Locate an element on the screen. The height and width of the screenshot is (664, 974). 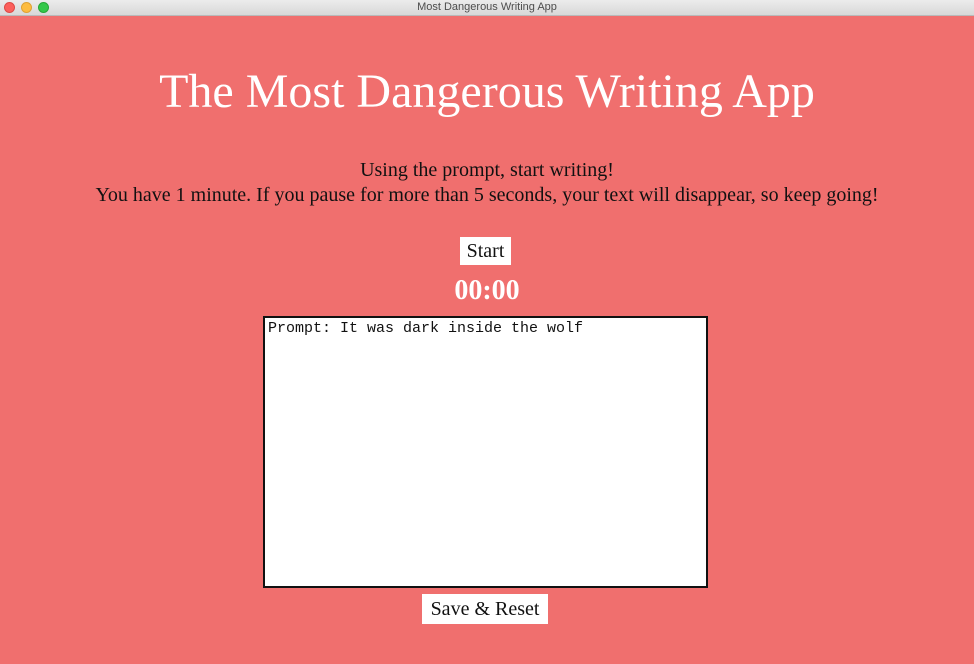
start-button: Start is located at coordinates (485, 251).